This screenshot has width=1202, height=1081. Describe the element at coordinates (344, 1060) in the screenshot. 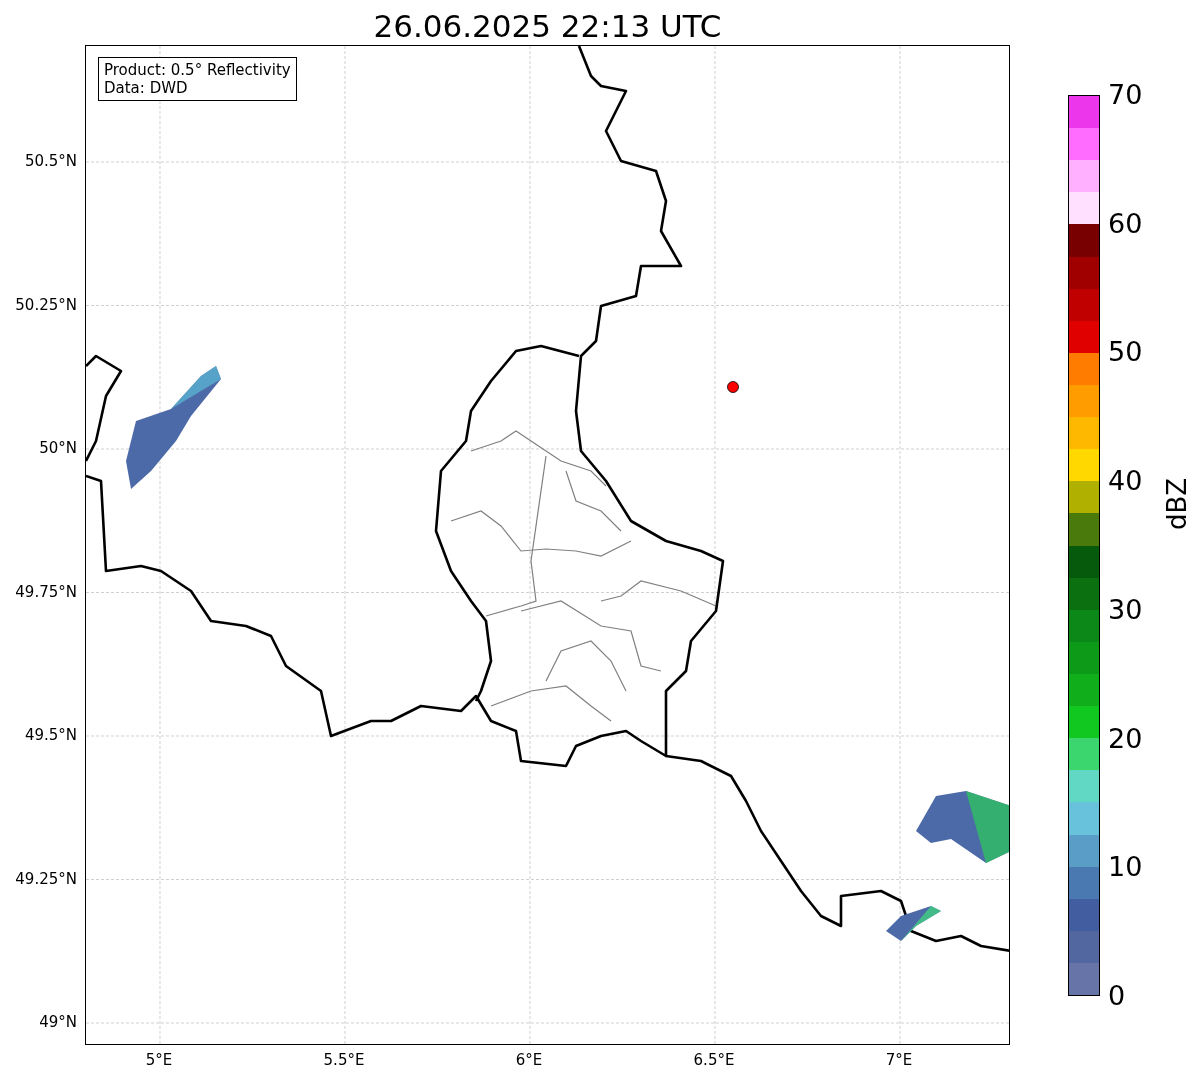

I see `longitude-tick-label: 5.5°E` at that location.